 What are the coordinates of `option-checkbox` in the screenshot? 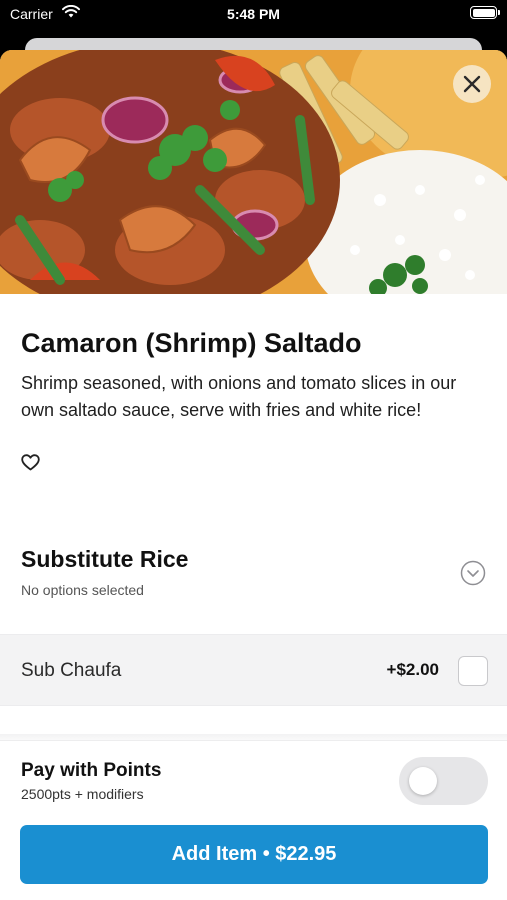 It's located at (473, 671).